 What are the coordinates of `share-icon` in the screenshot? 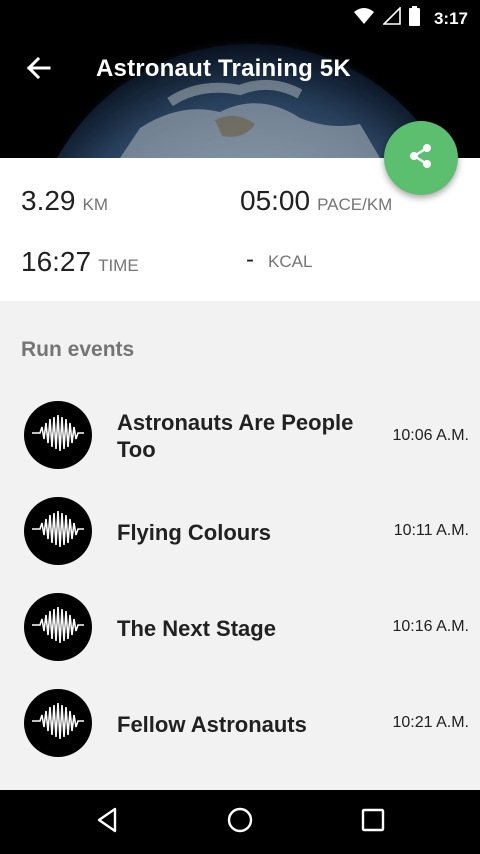 It's located at (421, 158).